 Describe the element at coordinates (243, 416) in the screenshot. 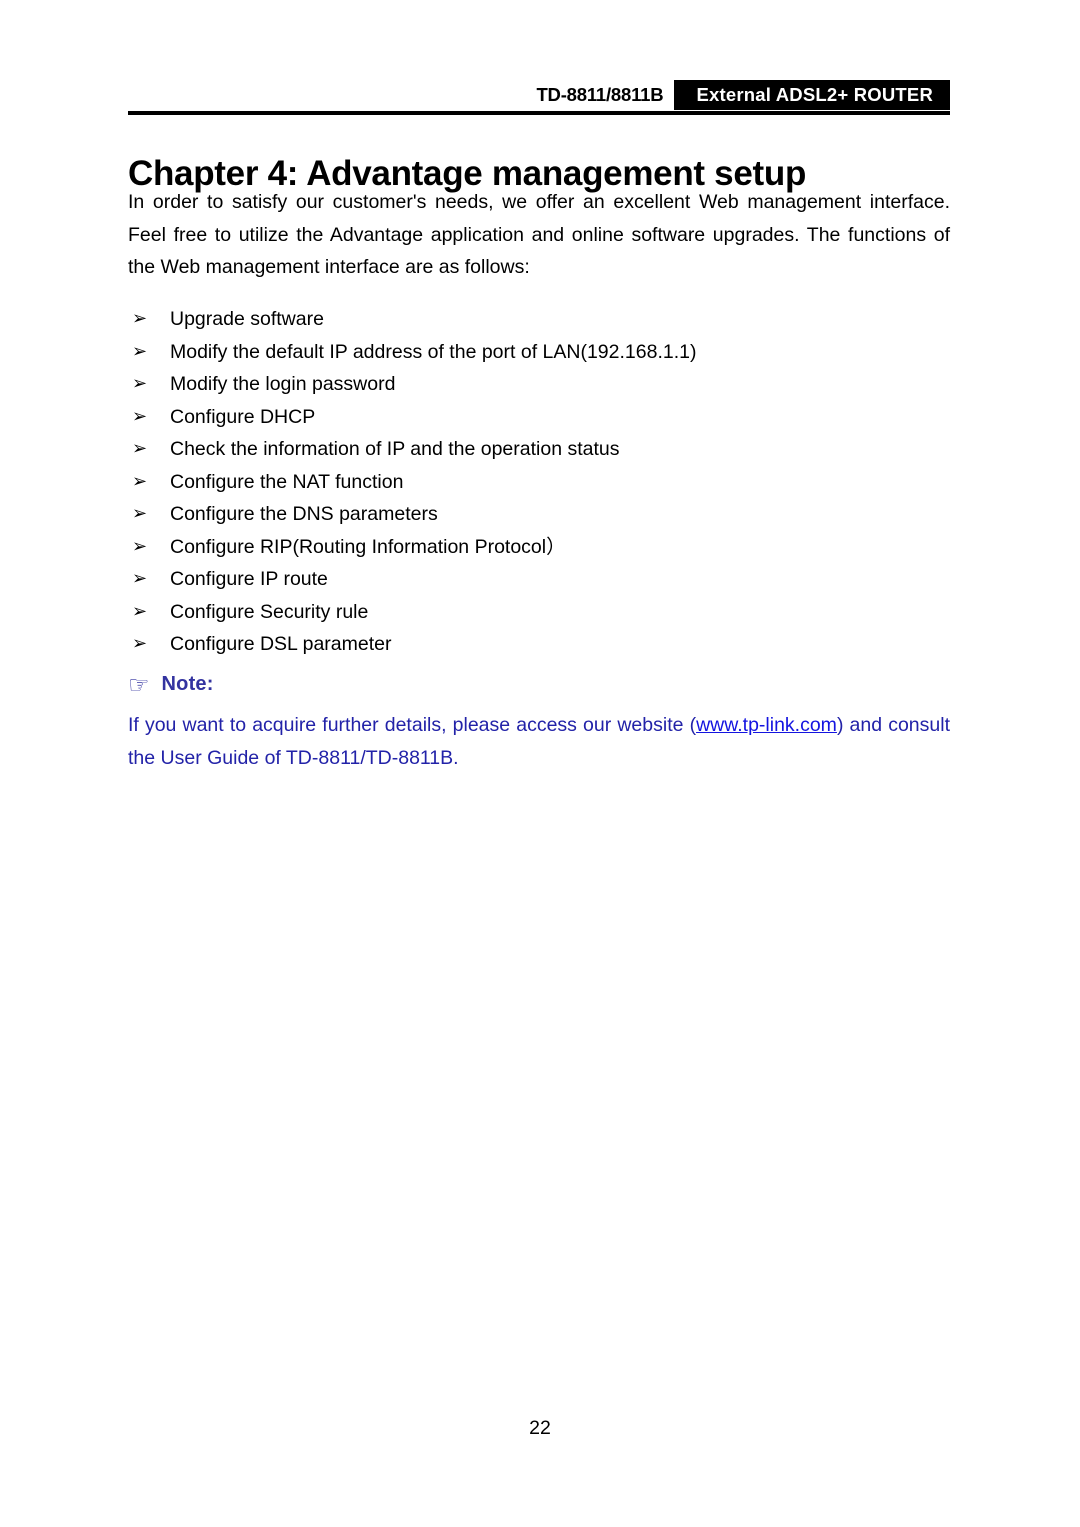

I see `list-item-label: Configure DHCP` at that location.